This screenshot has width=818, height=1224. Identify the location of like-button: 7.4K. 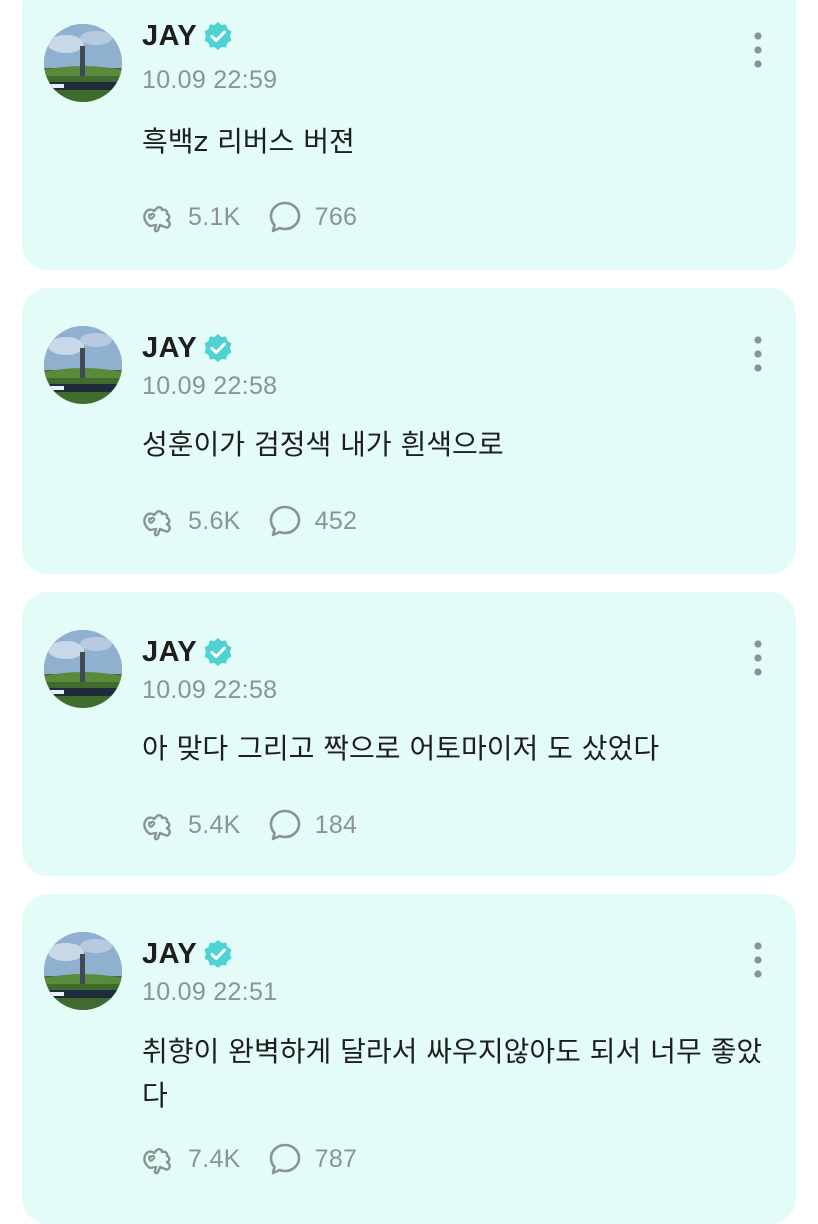
(190, 1159).